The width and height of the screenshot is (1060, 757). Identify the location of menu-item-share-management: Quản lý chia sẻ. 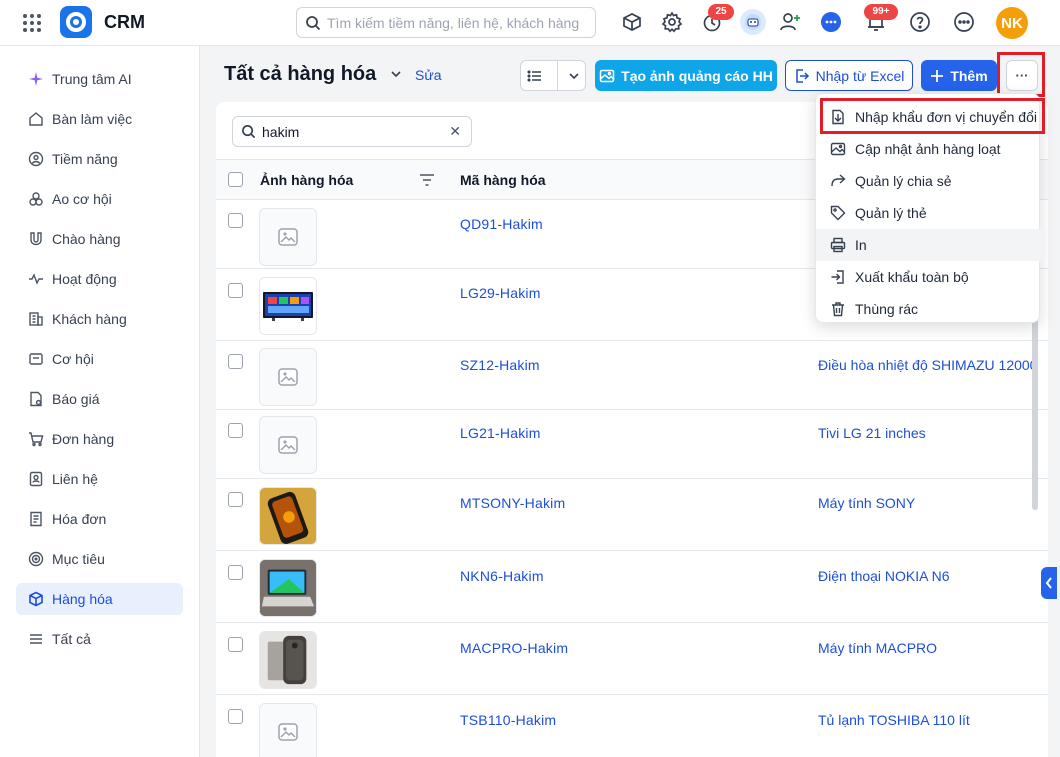
(928, 181).